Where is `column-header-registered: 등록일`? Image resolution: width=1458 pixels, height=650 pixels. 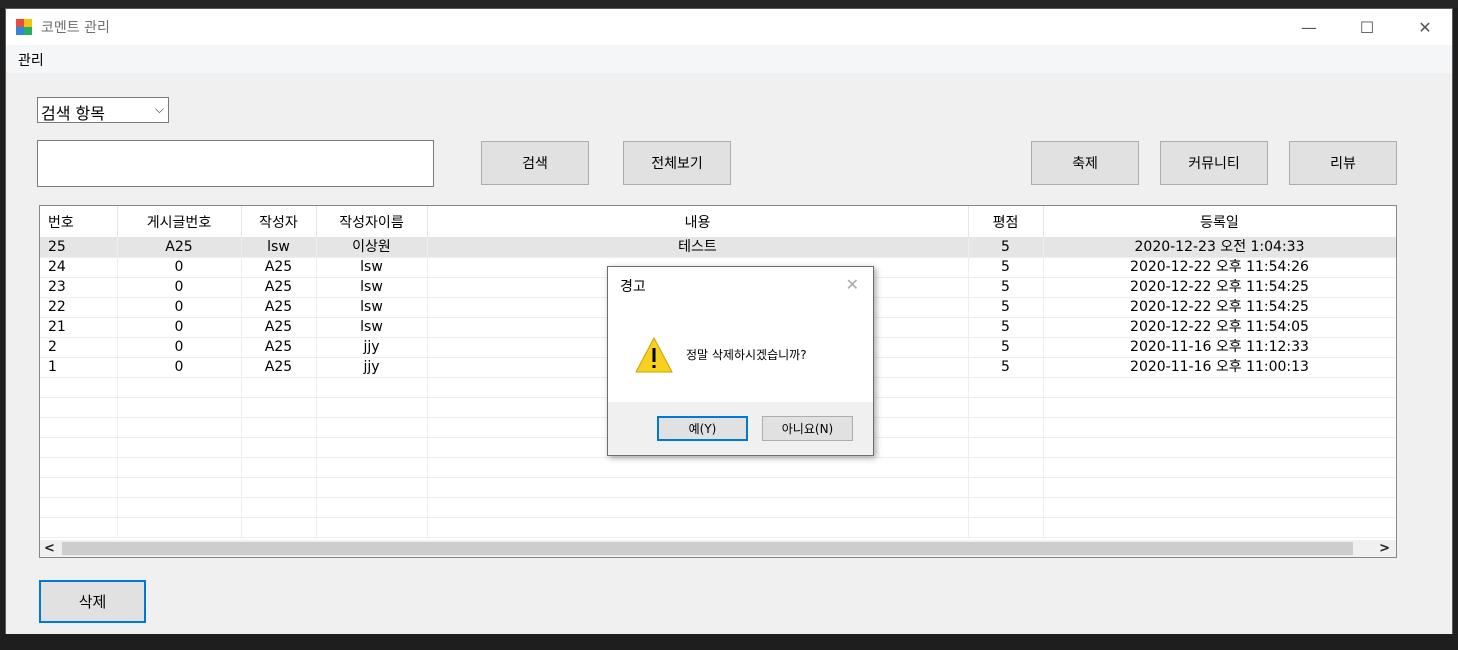
column-header-registered: 등록일 is located at coordinates (1219, 222).